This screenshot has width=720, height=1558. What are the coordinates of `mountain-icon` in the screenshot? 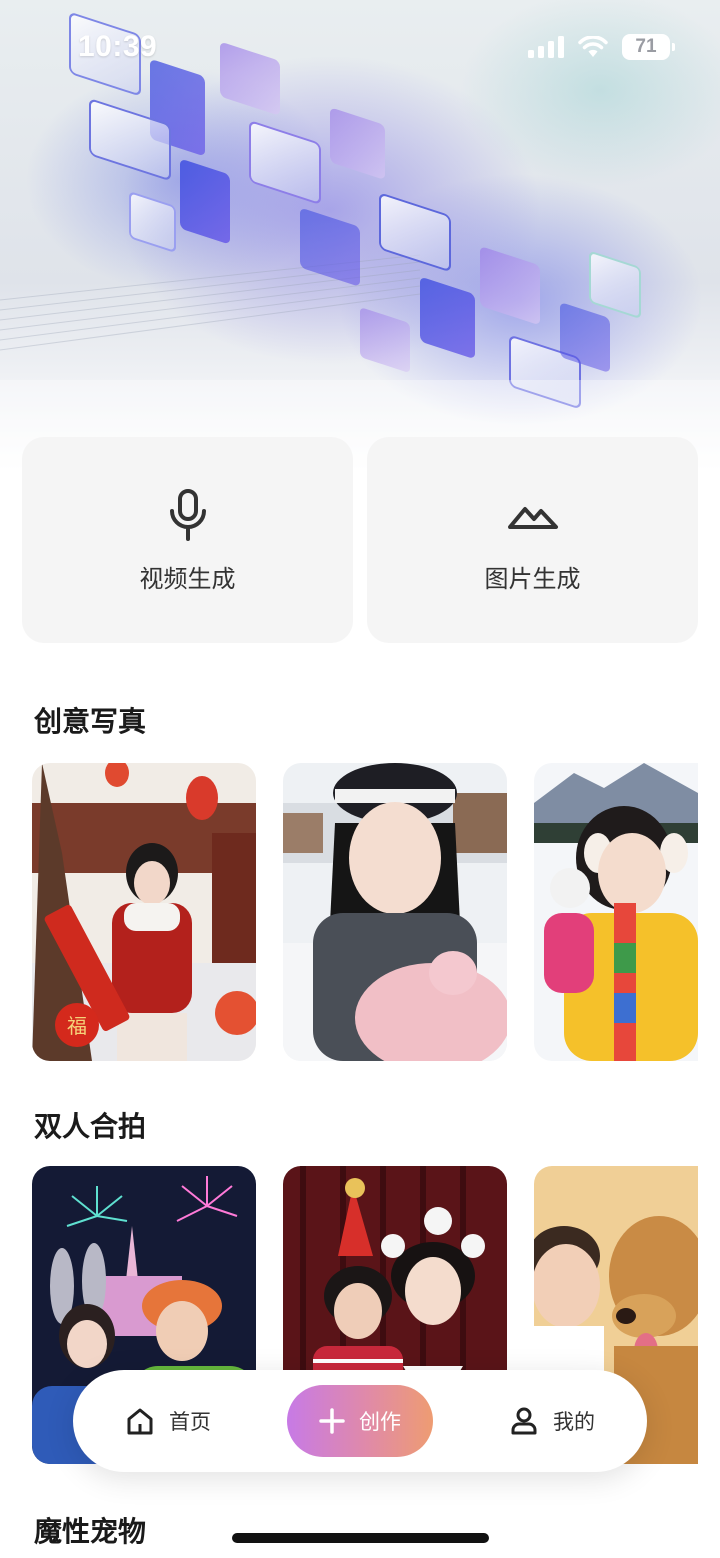 It's located at (532, 518).